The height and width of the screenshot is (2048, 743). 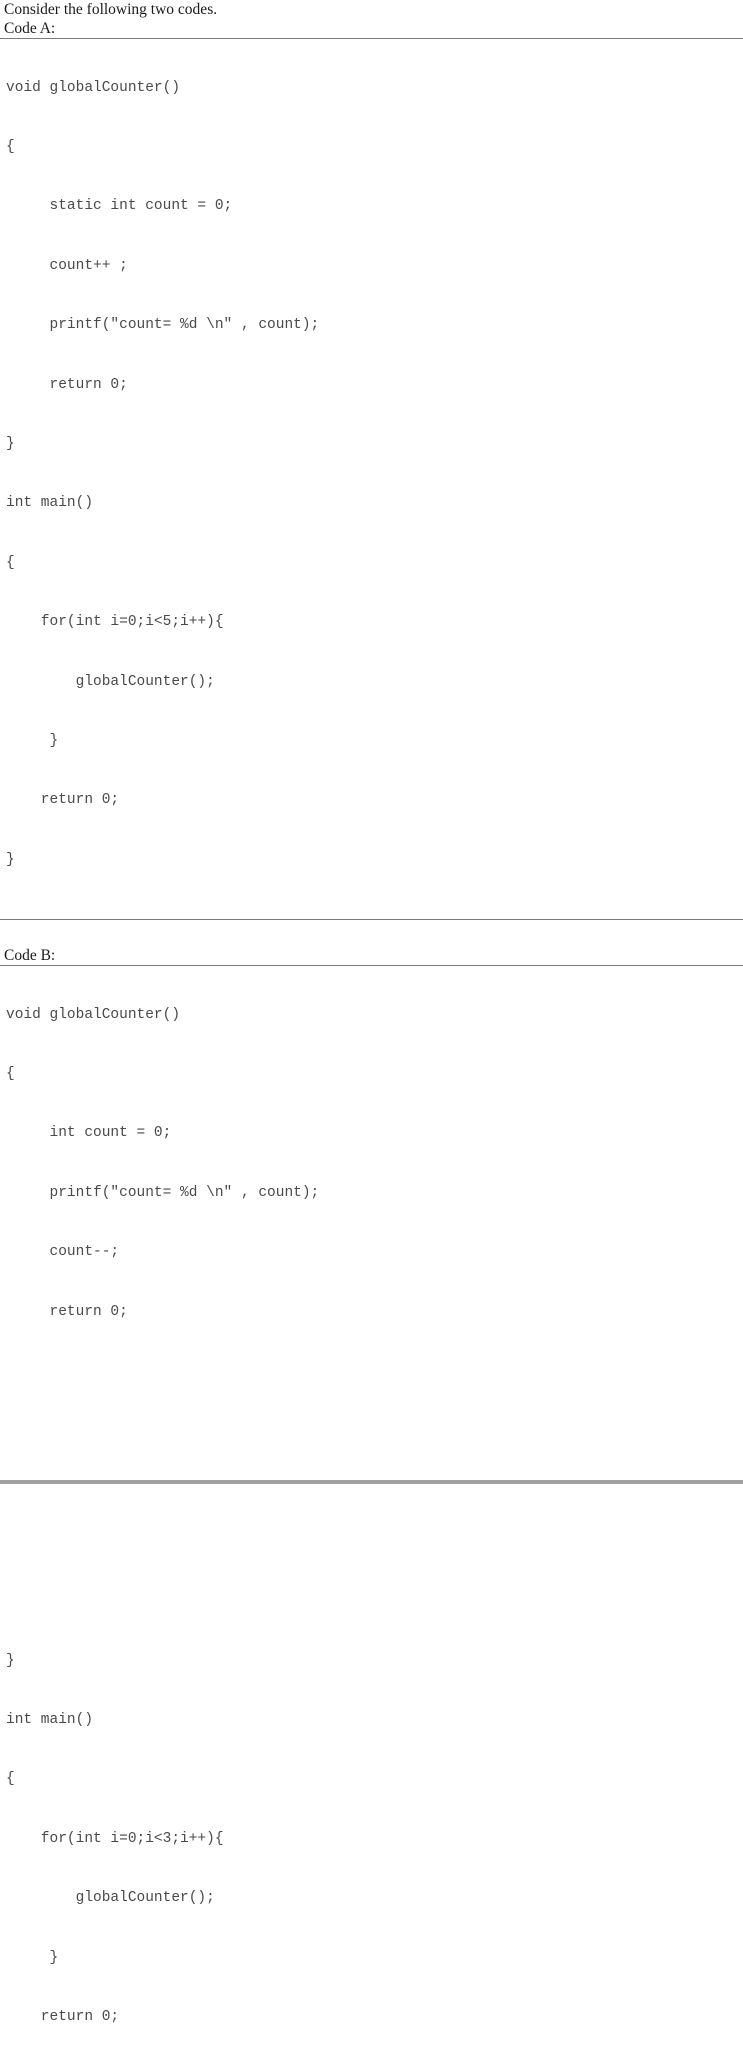 I want to click on code-b-label: Code B:, so click(x=30, y=956).